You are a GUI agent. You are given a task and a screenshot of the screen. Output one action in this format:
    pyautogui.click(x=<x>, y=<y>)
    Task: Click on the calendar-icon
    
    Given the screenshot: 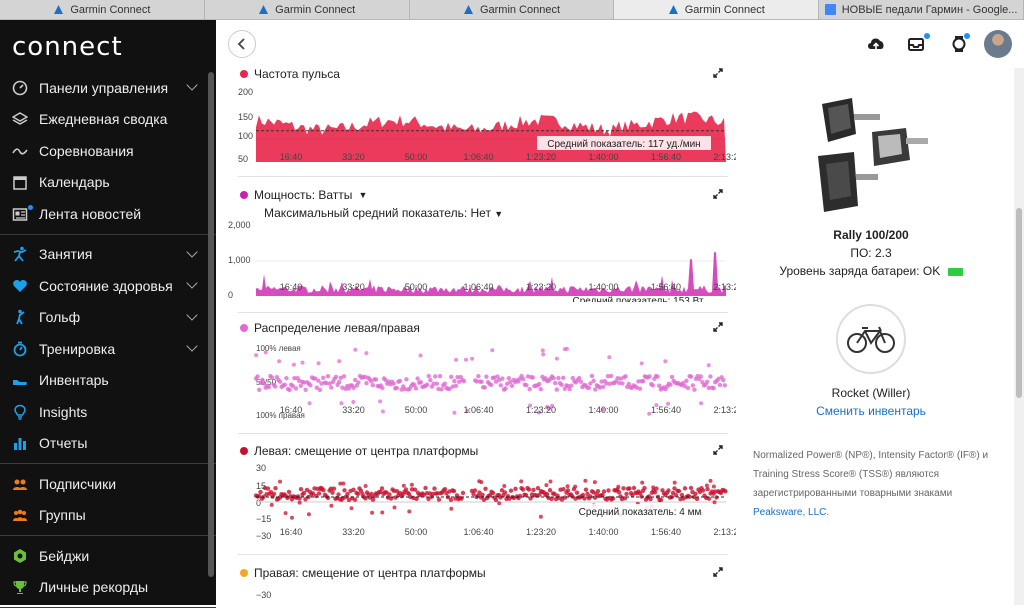 What is the action you would take?
    pyautogui.click(x=20, y=182)
    